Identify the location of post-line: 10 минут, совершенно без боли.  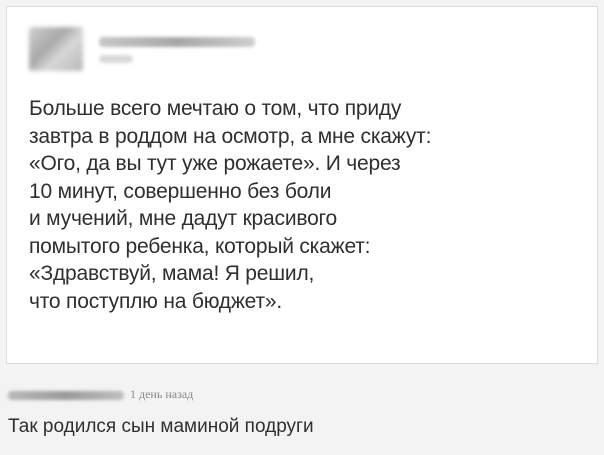
(180, 191).